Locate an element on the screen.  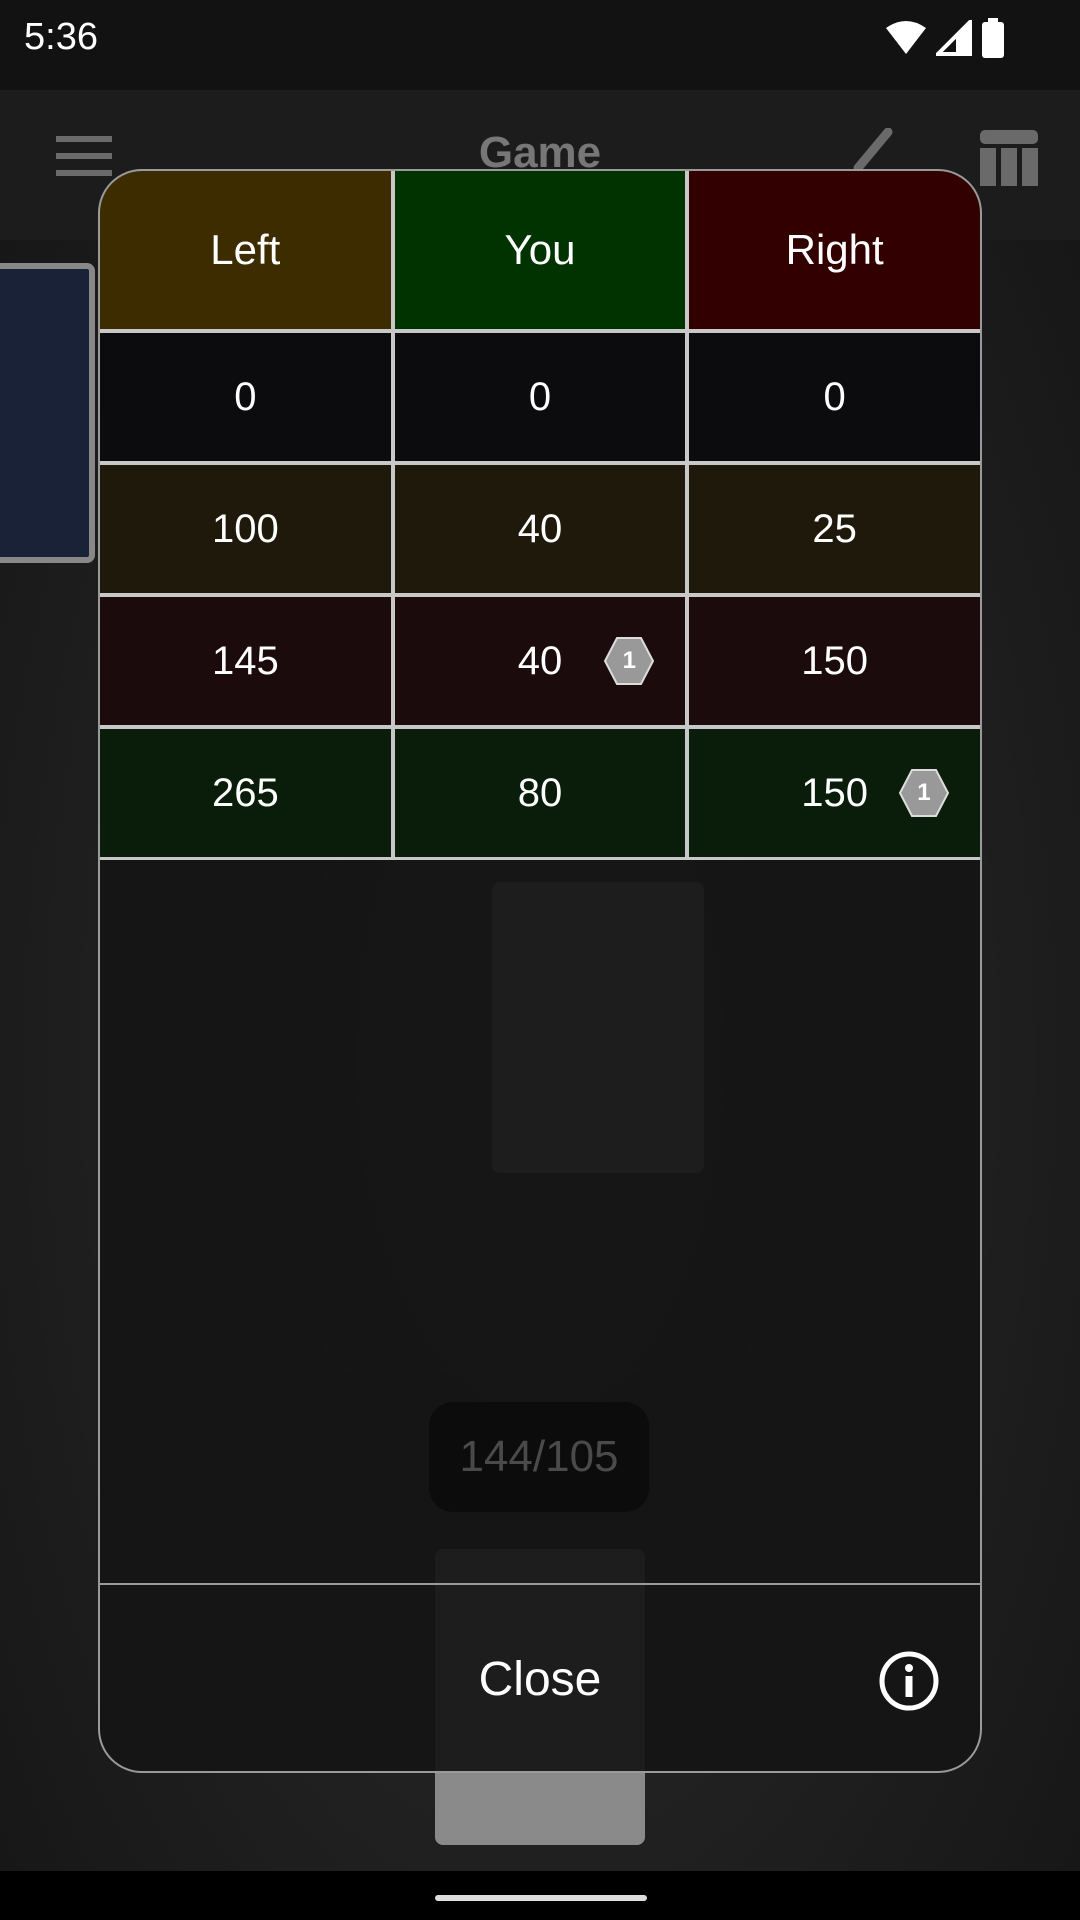
header-label: Left is located at coordinates (245, 249).